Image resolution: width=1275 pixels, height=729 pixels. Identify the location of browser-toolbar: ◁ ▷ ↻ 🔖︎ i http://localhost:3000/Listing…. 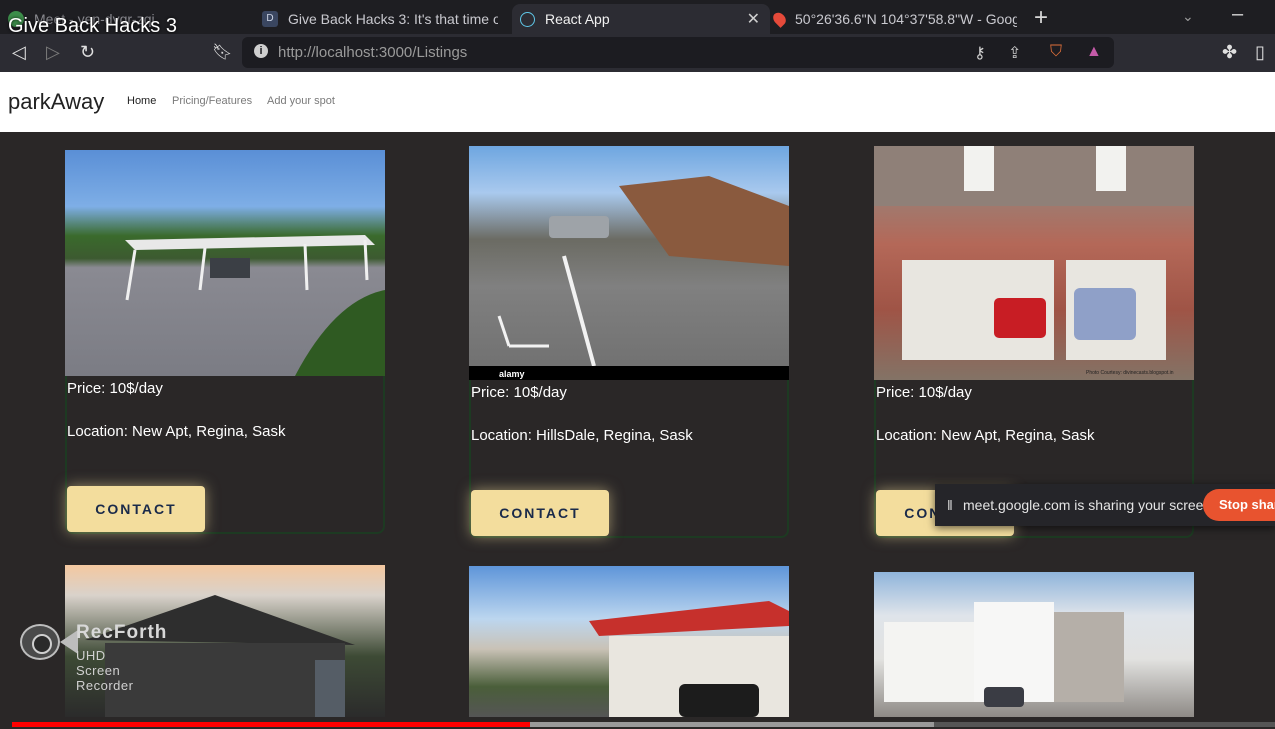
(637, 53).